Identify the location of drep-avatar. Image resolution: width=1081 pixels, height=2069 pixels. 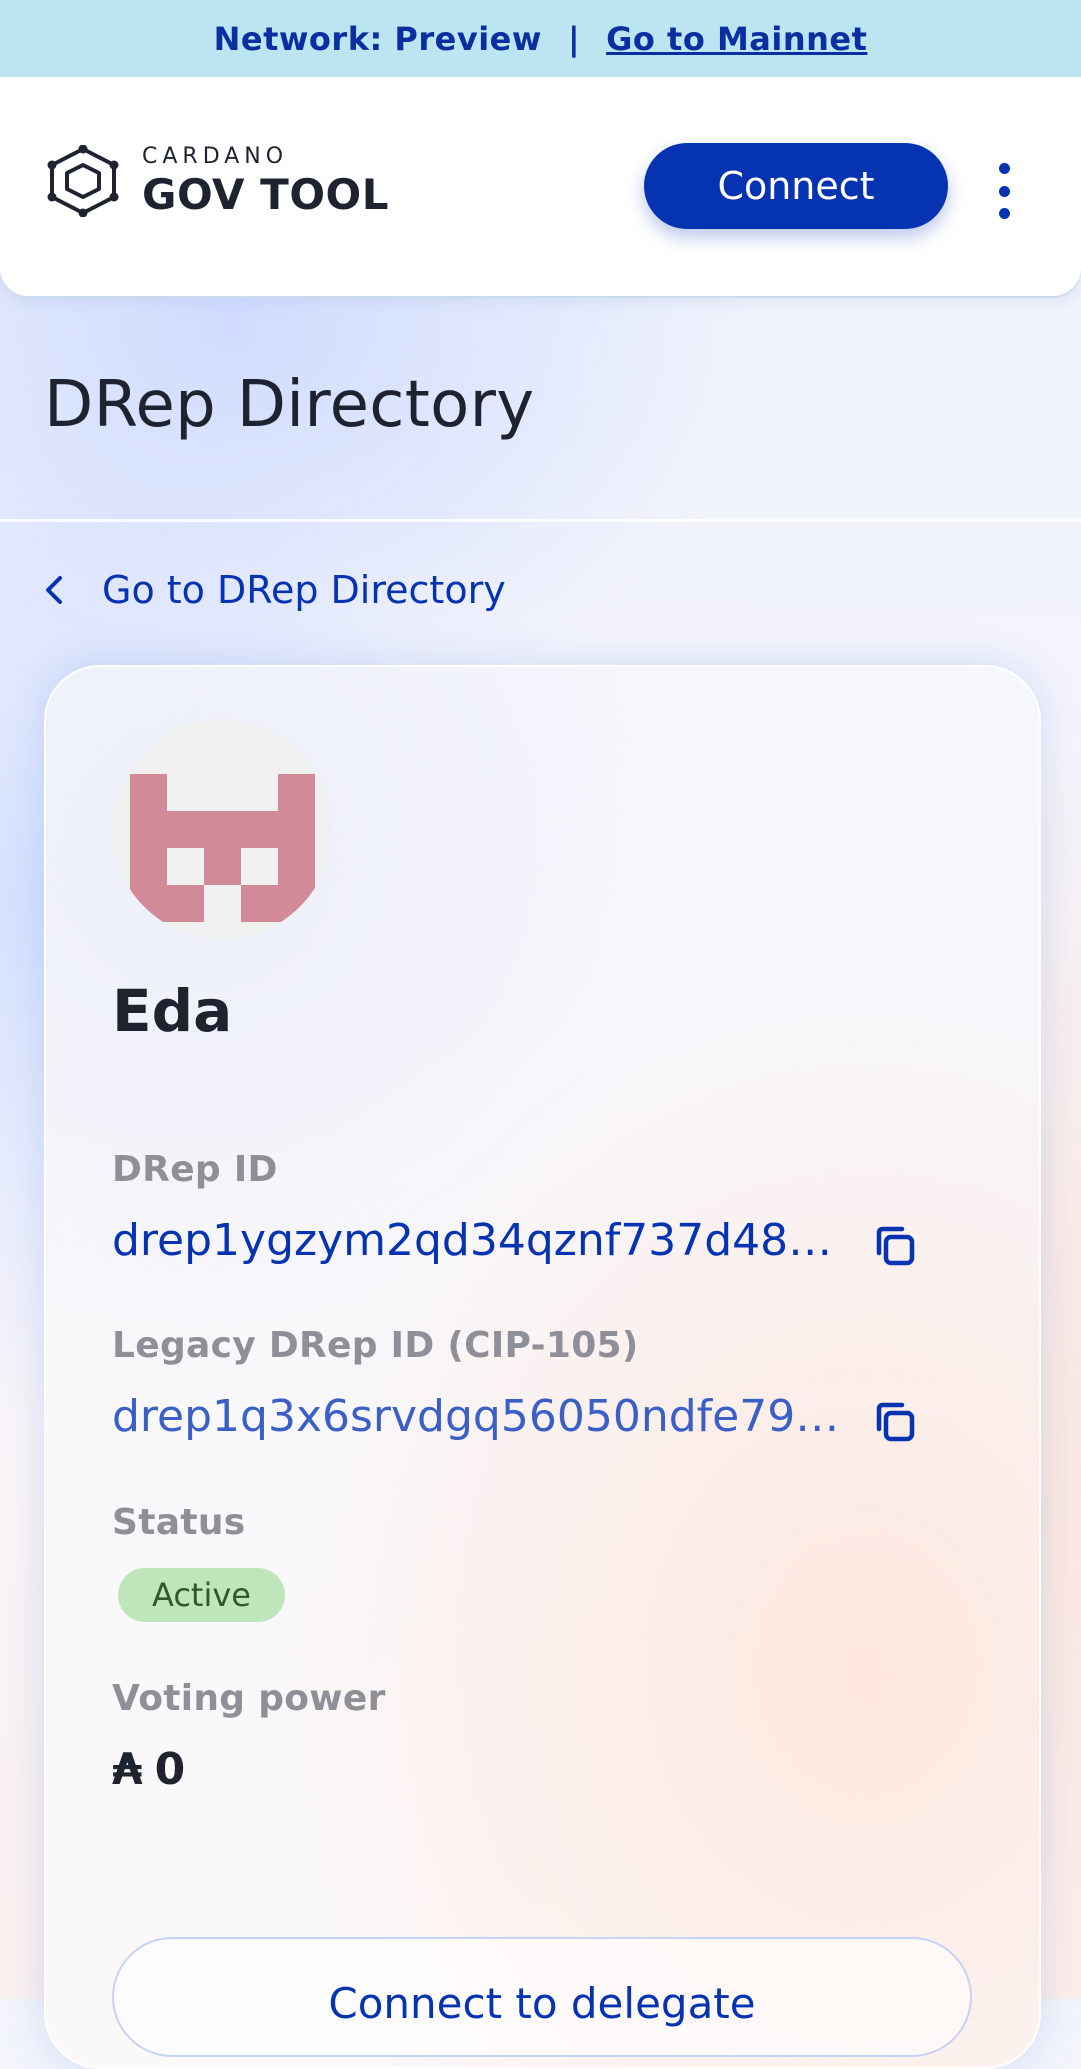
(222, 829).